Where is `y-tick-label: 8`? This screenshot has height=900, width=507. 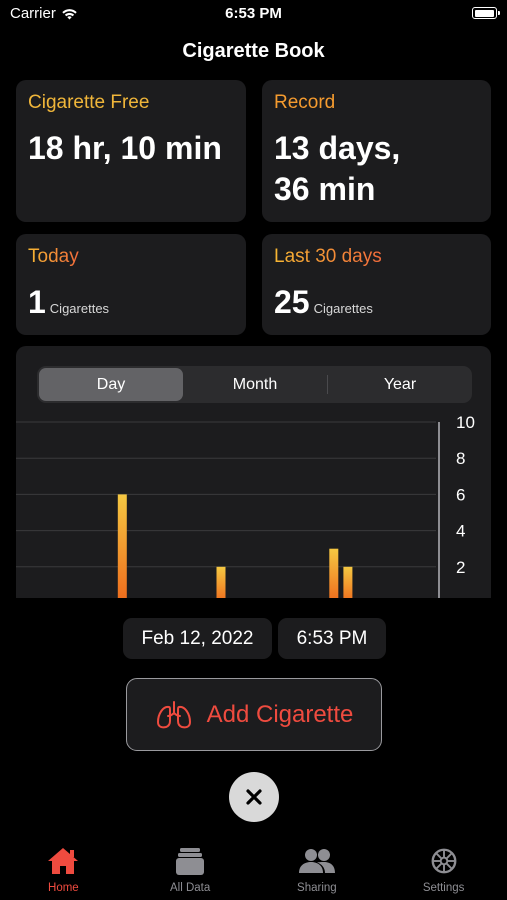
y-tick-label: 8 is located at coordinates (460, 458).